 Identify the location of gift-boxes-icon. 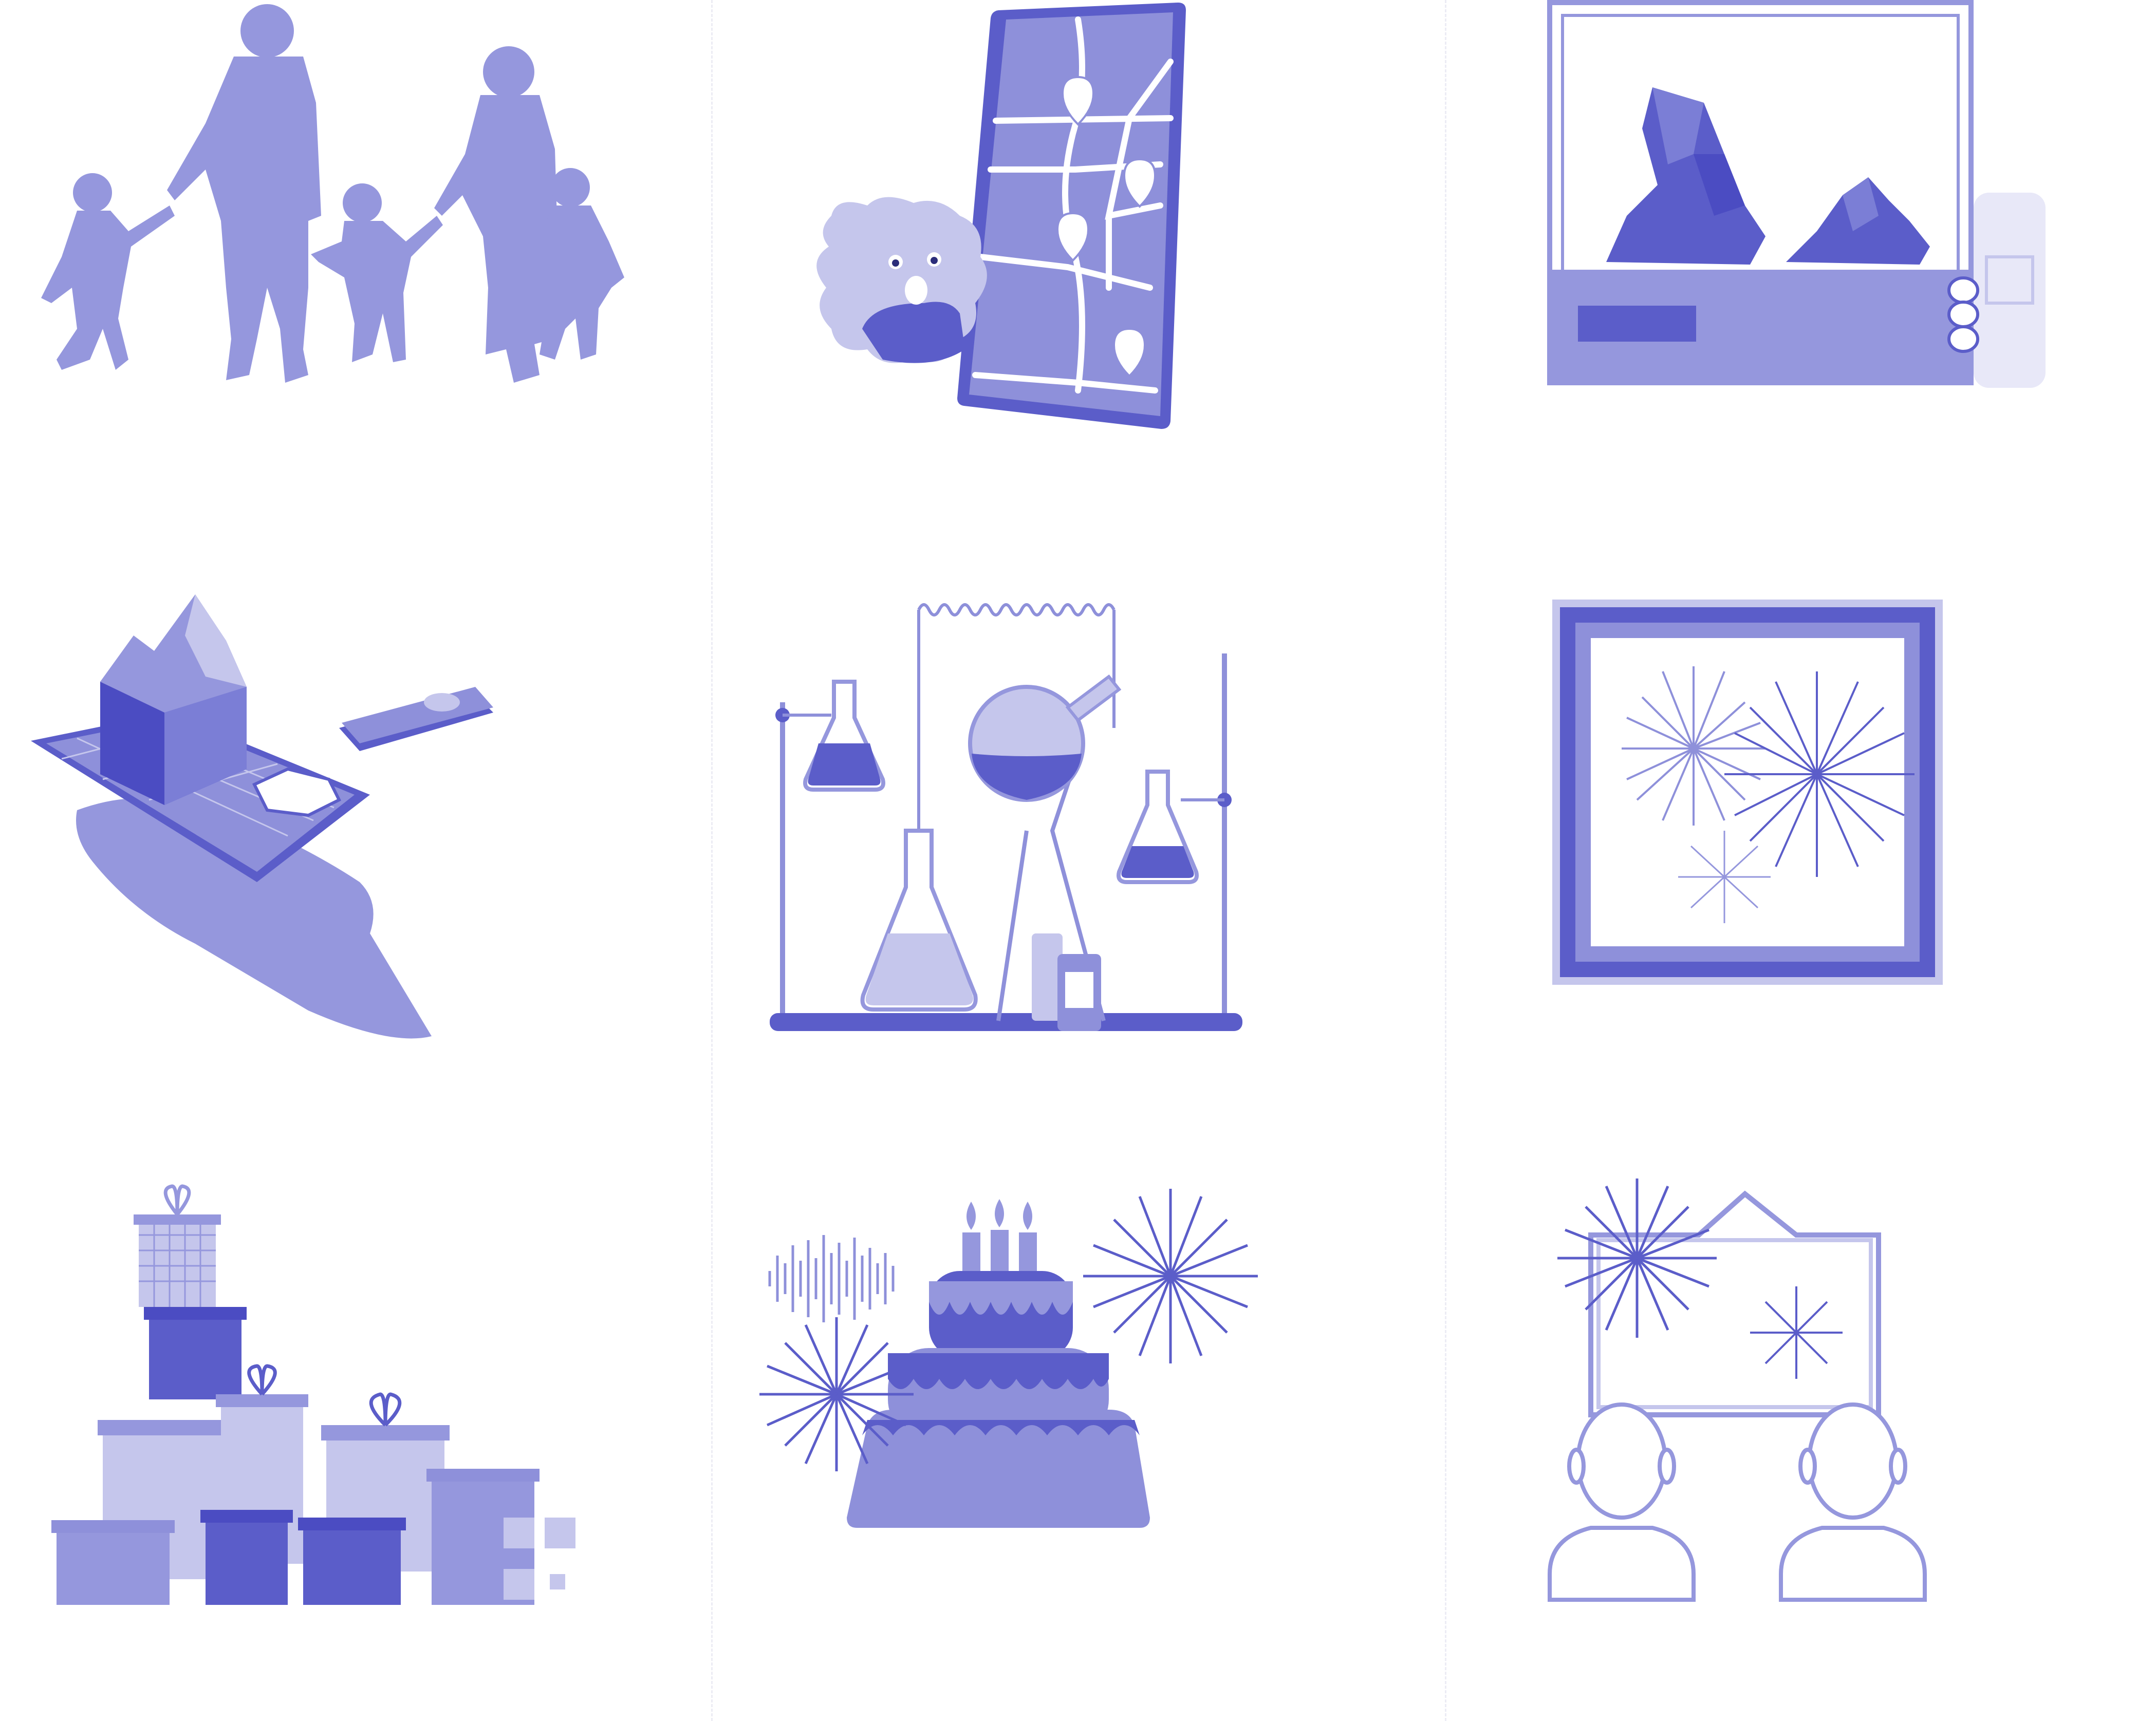
(313, 1394).